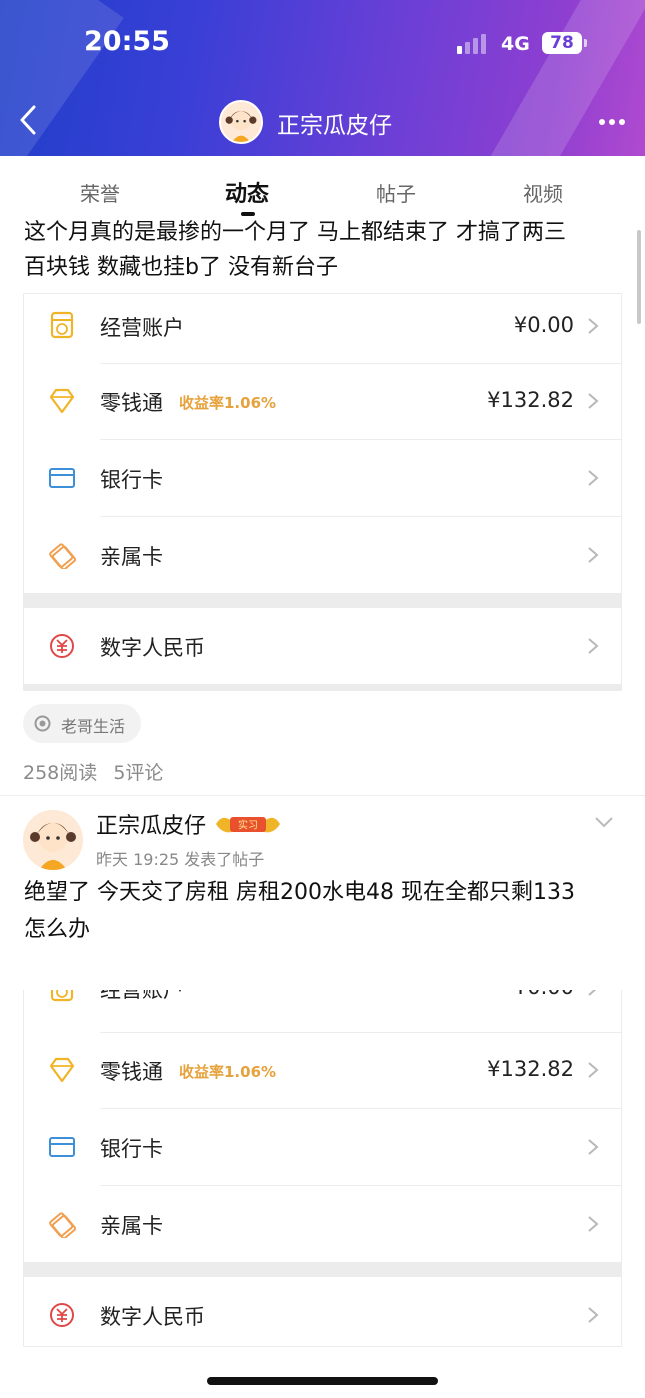 The image size is (645, 1398). Describe the element at coordinates (475, 43) in the screenshot. I see `signal-icon` at that location.